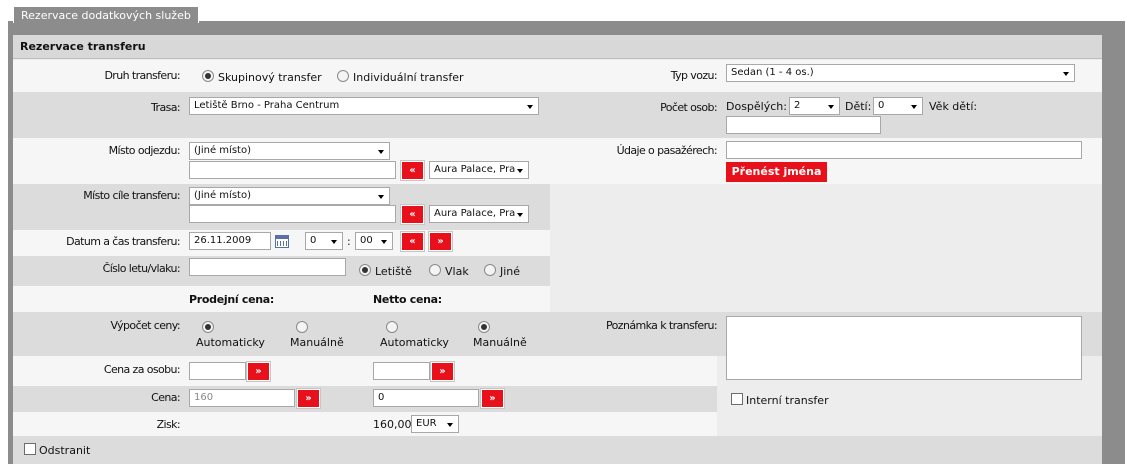 This screenshot has height=464, width=1127. Describe the element at coordinates (557, 450) in the screenshot. I see `row-odstranit` at that location.